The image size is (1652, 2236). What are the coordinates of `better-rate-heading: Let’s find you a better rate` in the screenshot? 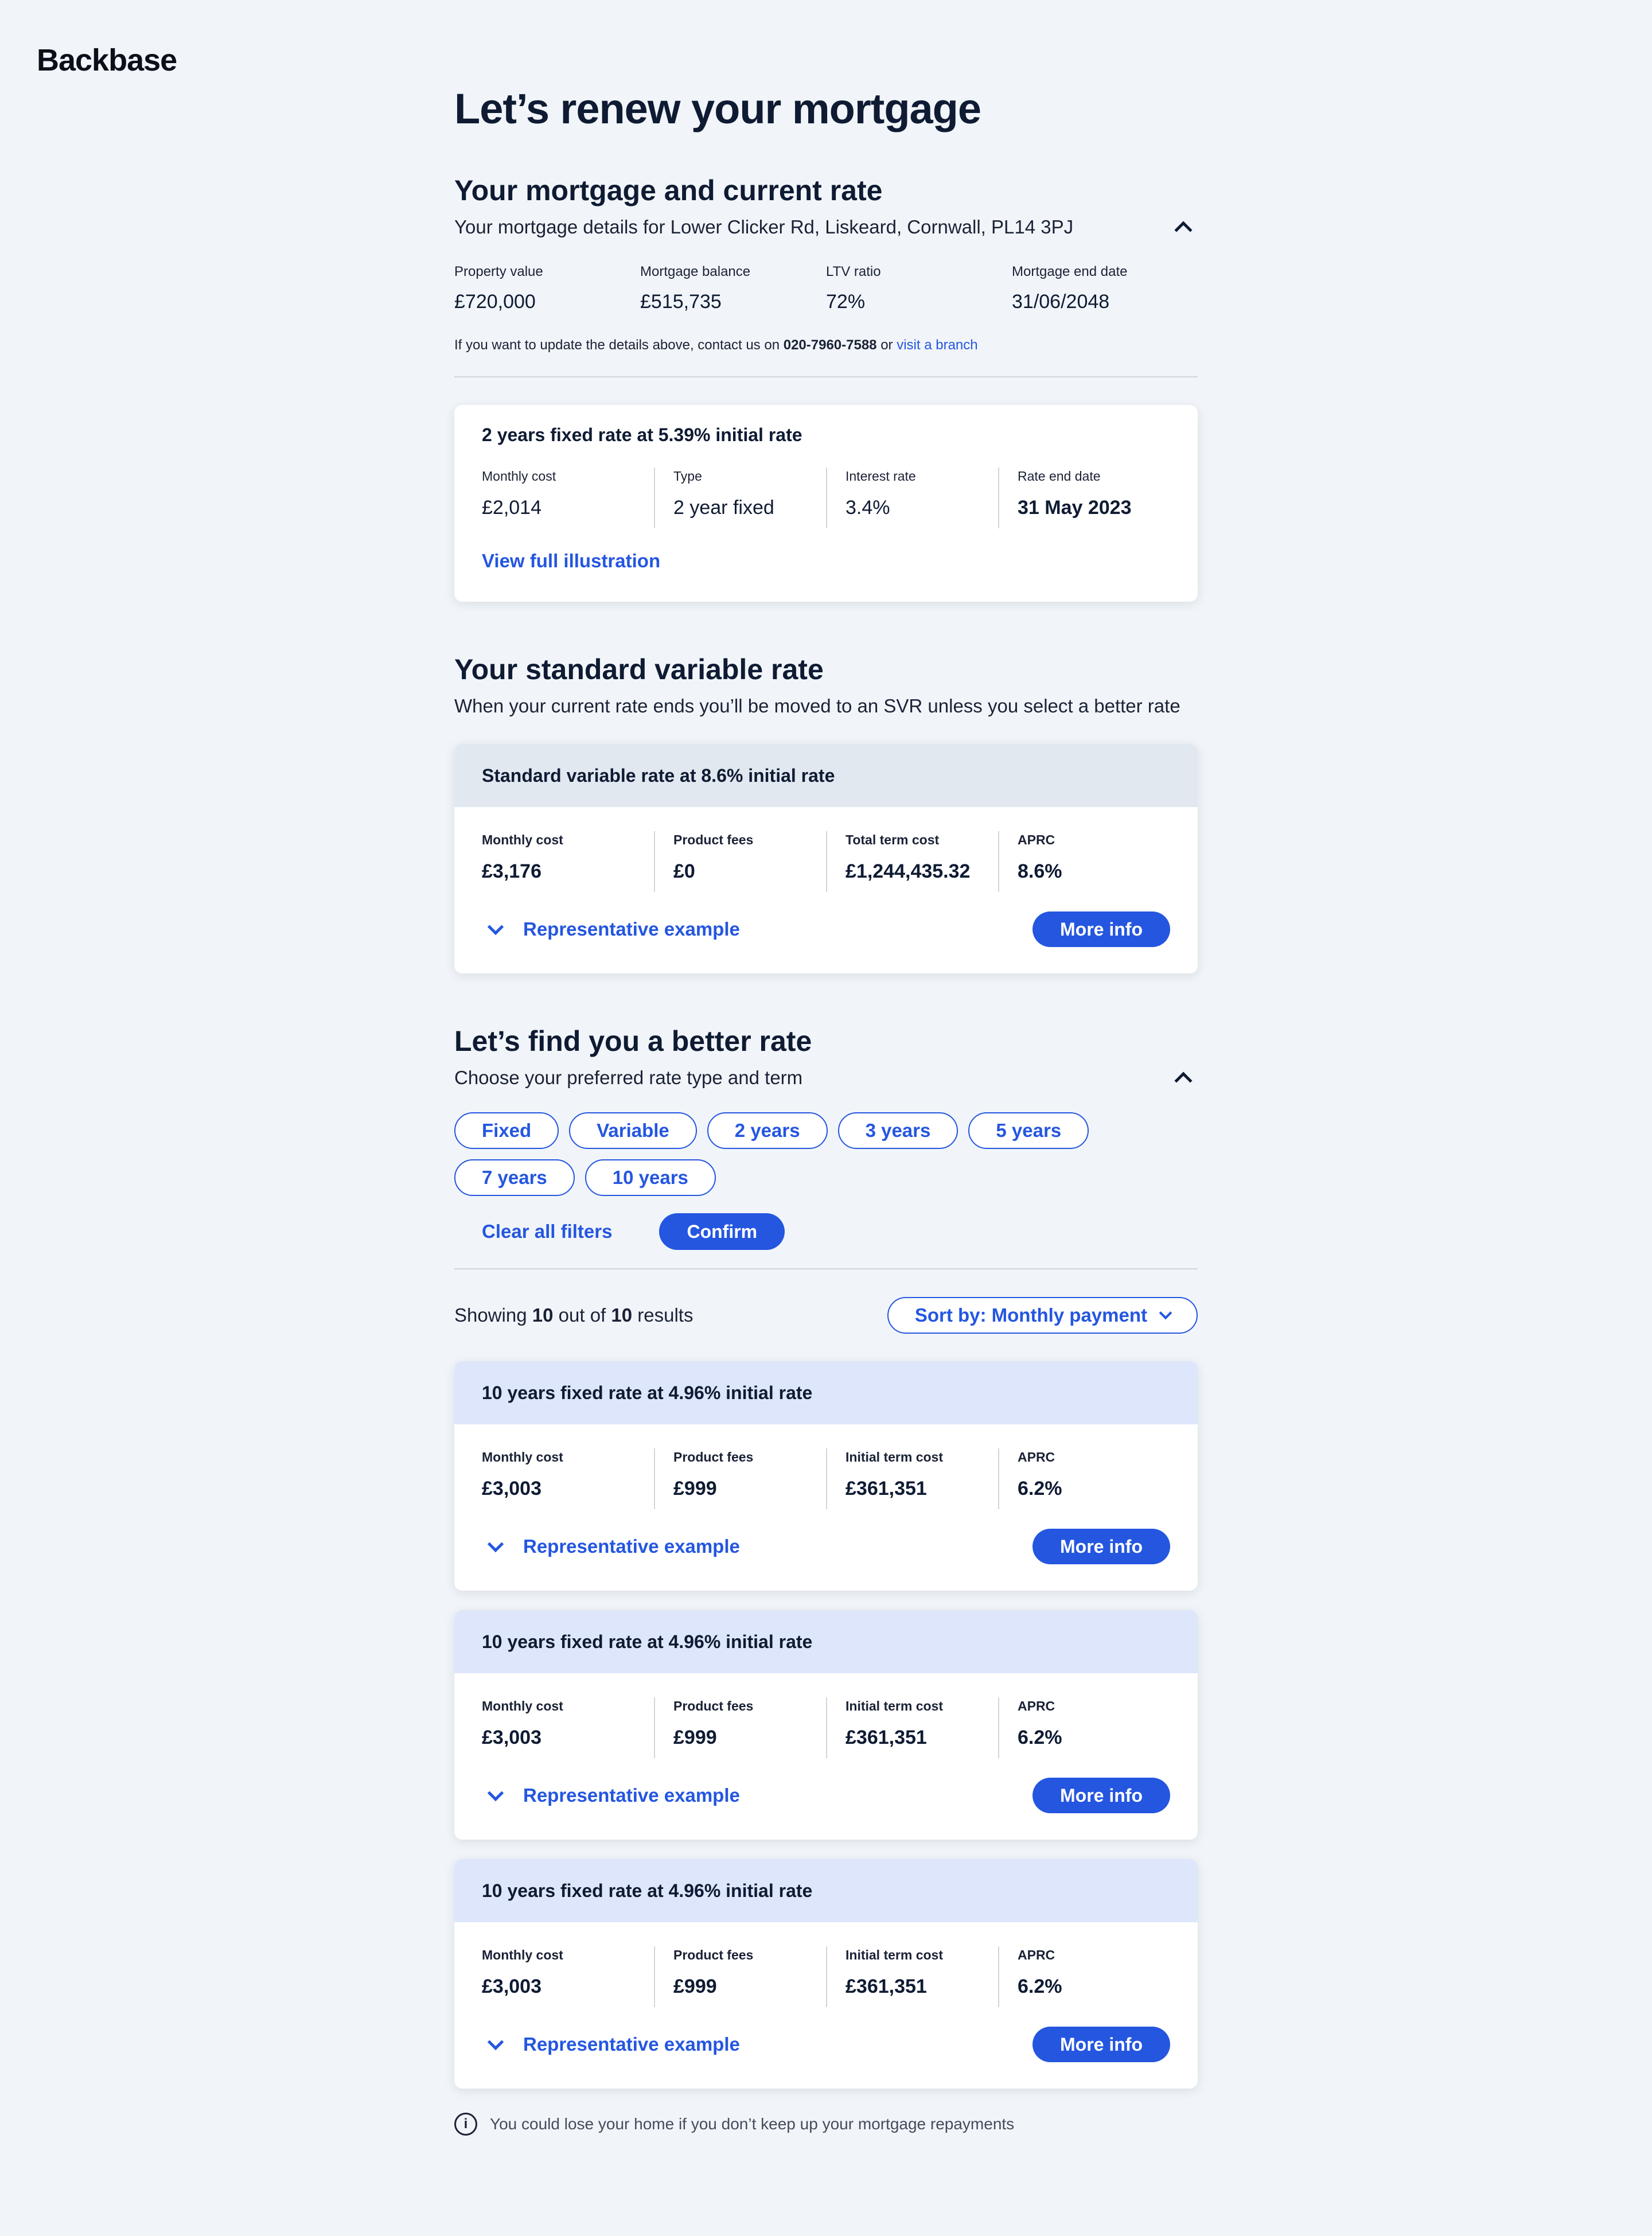 It's located at (633, 1041).